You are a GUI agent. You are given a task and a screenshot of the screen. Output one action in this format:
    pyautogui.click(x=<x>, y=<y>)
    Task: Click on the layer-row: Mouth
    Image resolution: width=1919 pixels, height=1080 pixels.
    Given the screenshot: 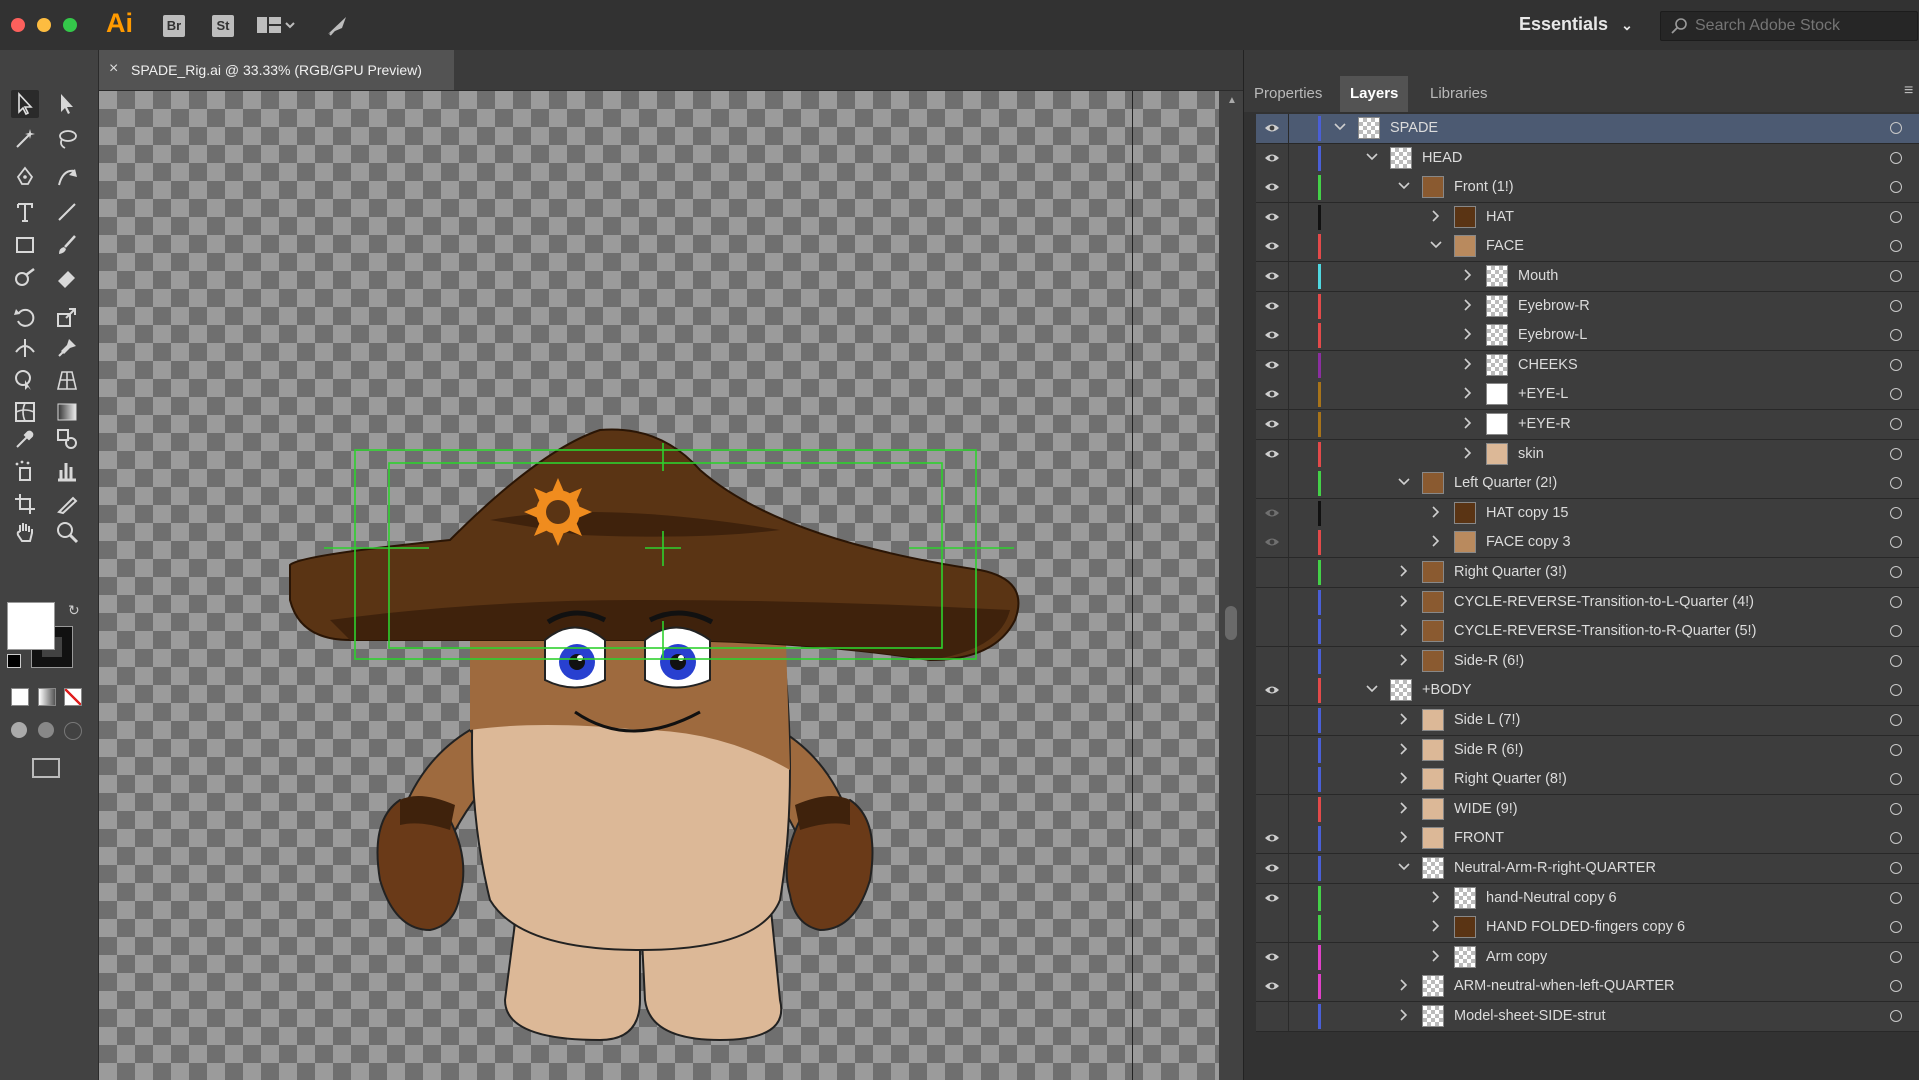 What is the action you would take?
    pyautogui.click(x=1587, y=277)
    